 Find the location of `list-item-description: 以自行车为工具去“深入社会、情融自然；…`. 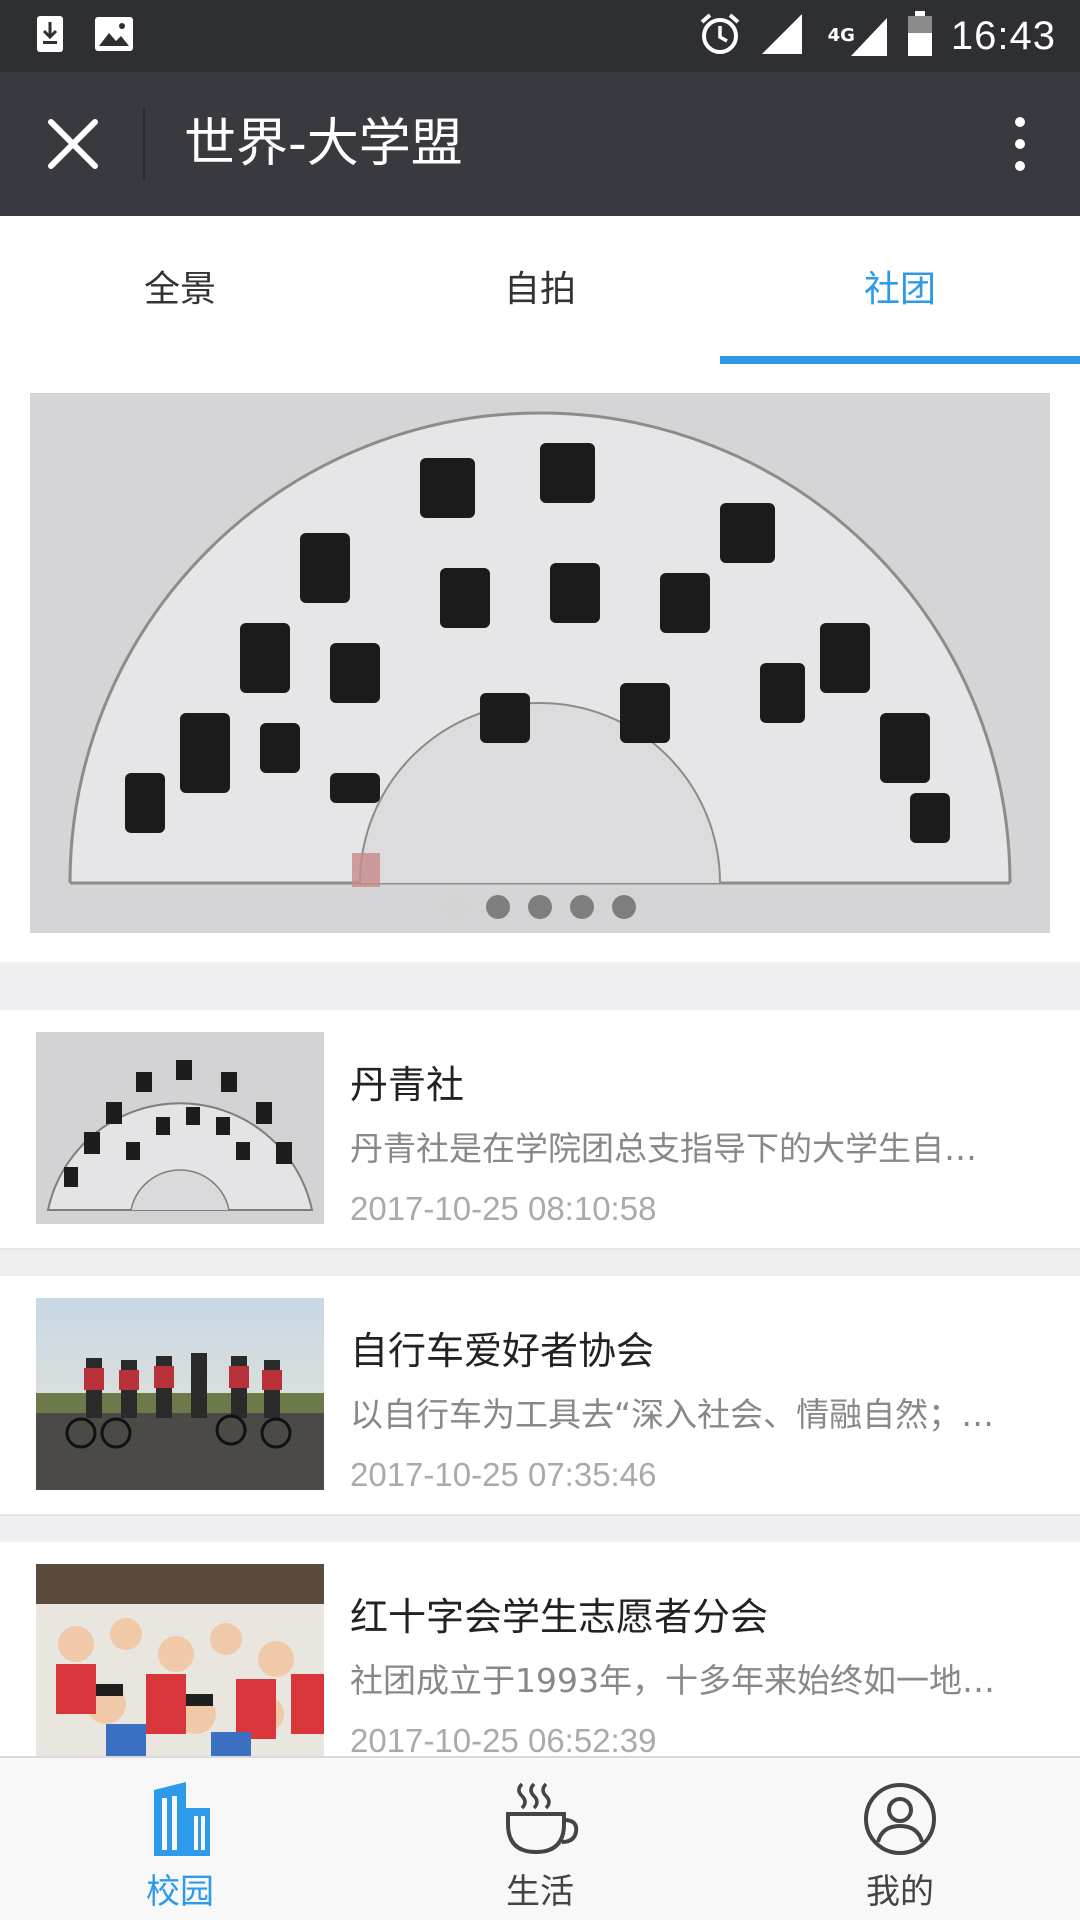

list-item-description: 以自行车为工具去“深入社会、情融自然；… is located at coordinates (672, 1414).